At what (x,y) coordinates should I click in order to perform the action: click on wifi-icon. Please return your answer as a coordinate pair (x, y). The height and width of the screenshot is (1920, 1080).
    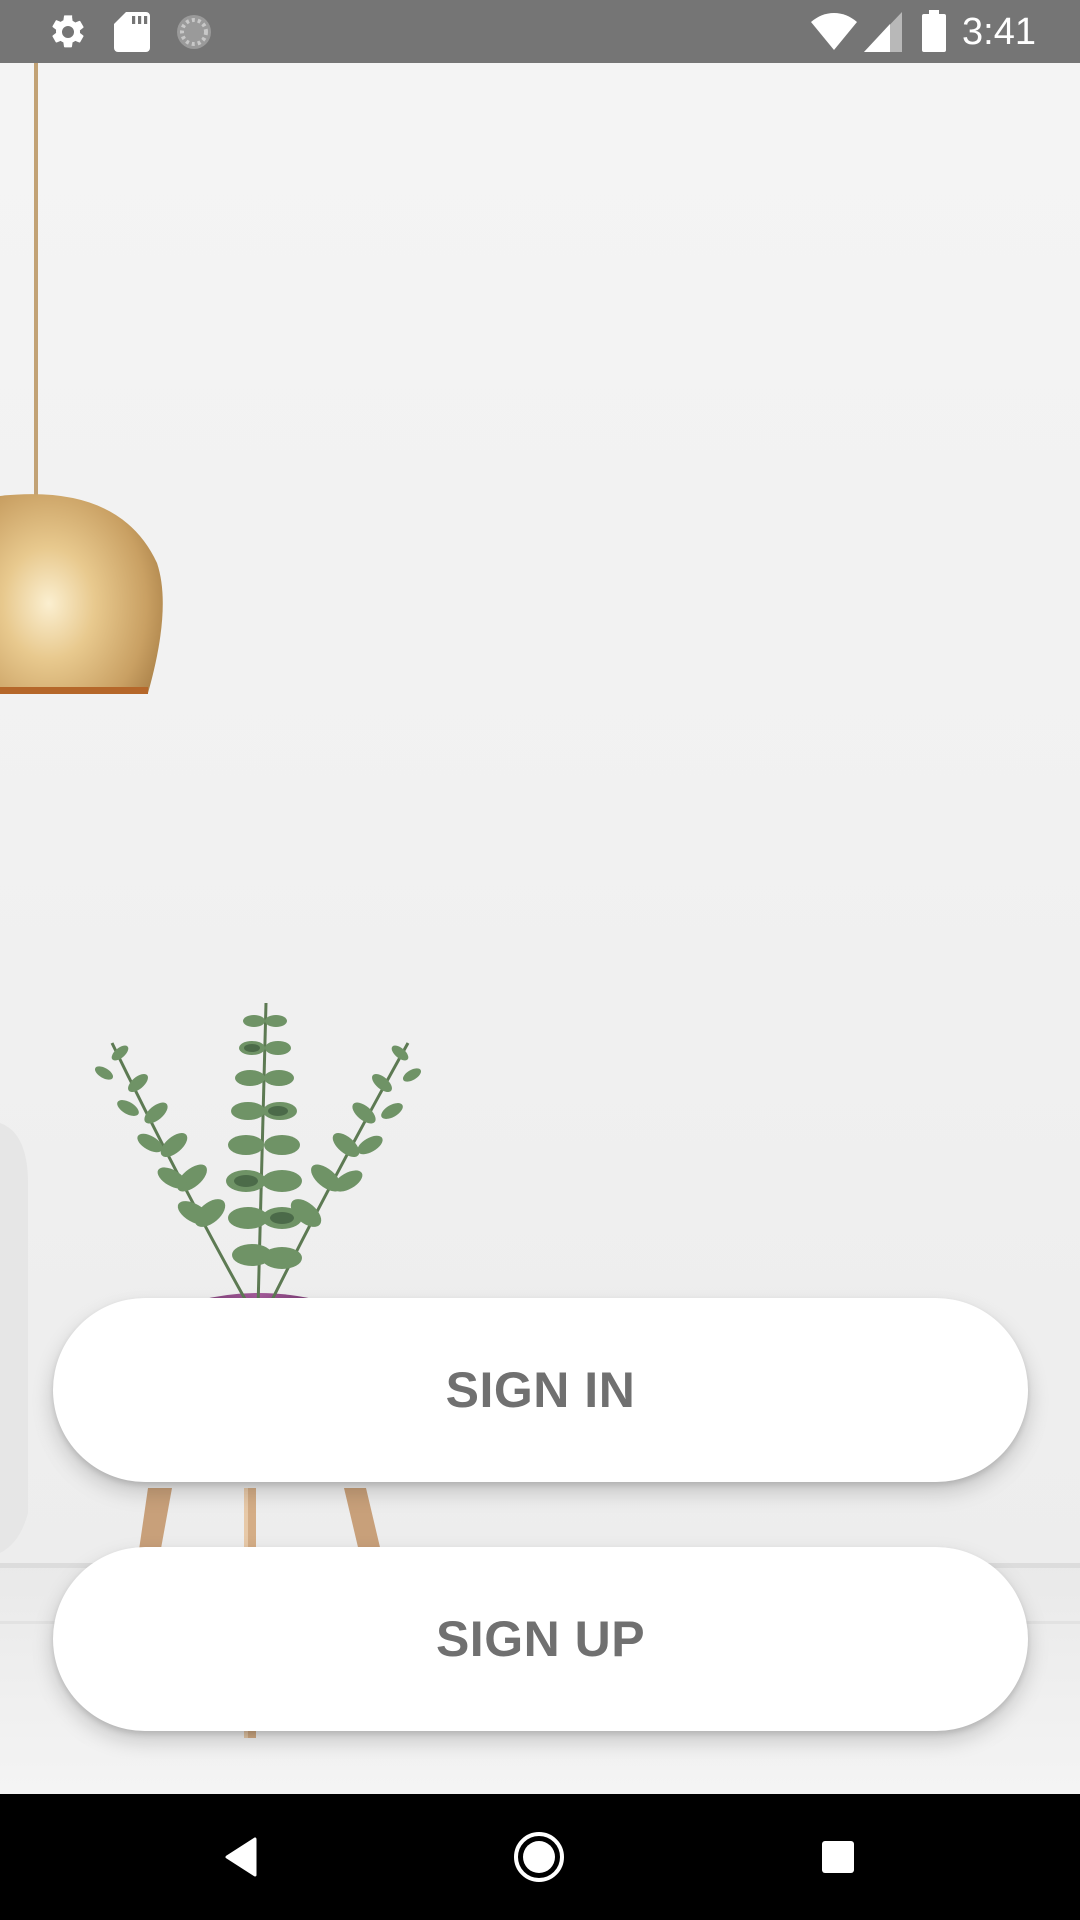
    Looking at the image, I should click on (834, 32).